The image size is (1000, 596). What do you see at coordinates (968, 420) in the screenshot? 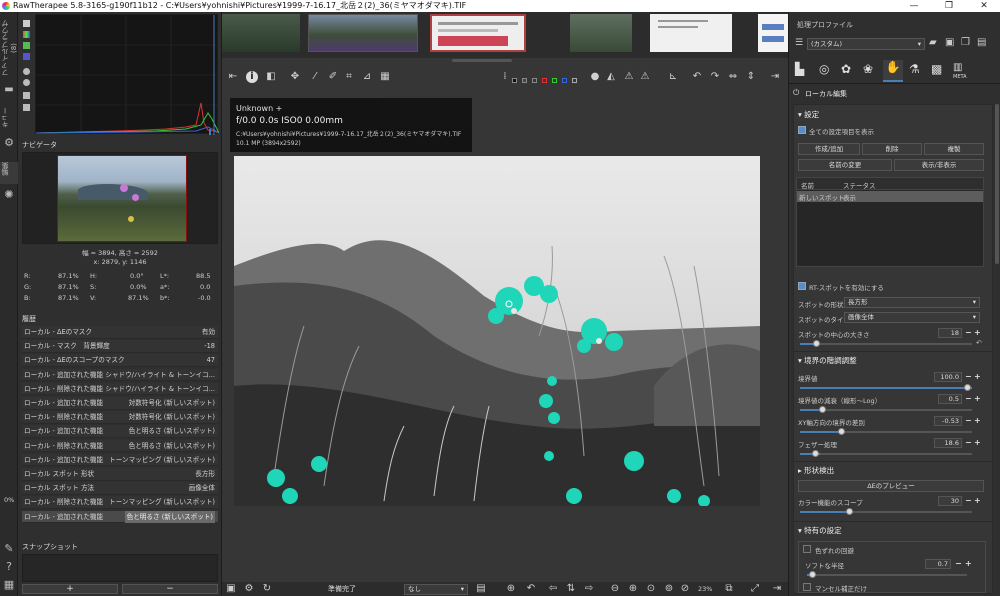
I see `xy-minus: −` at bounding box center [968, 420].